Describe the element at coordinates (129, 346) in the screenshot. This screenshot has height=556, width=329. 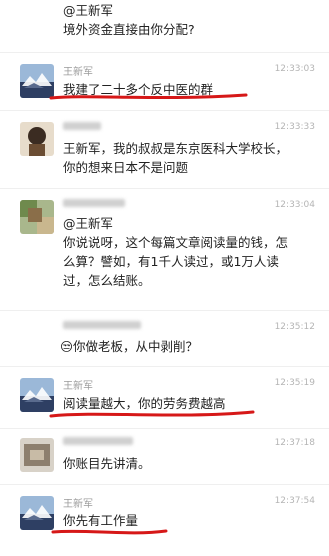
I see `message-text: 😒你做老板，从中剥削？` at that location.